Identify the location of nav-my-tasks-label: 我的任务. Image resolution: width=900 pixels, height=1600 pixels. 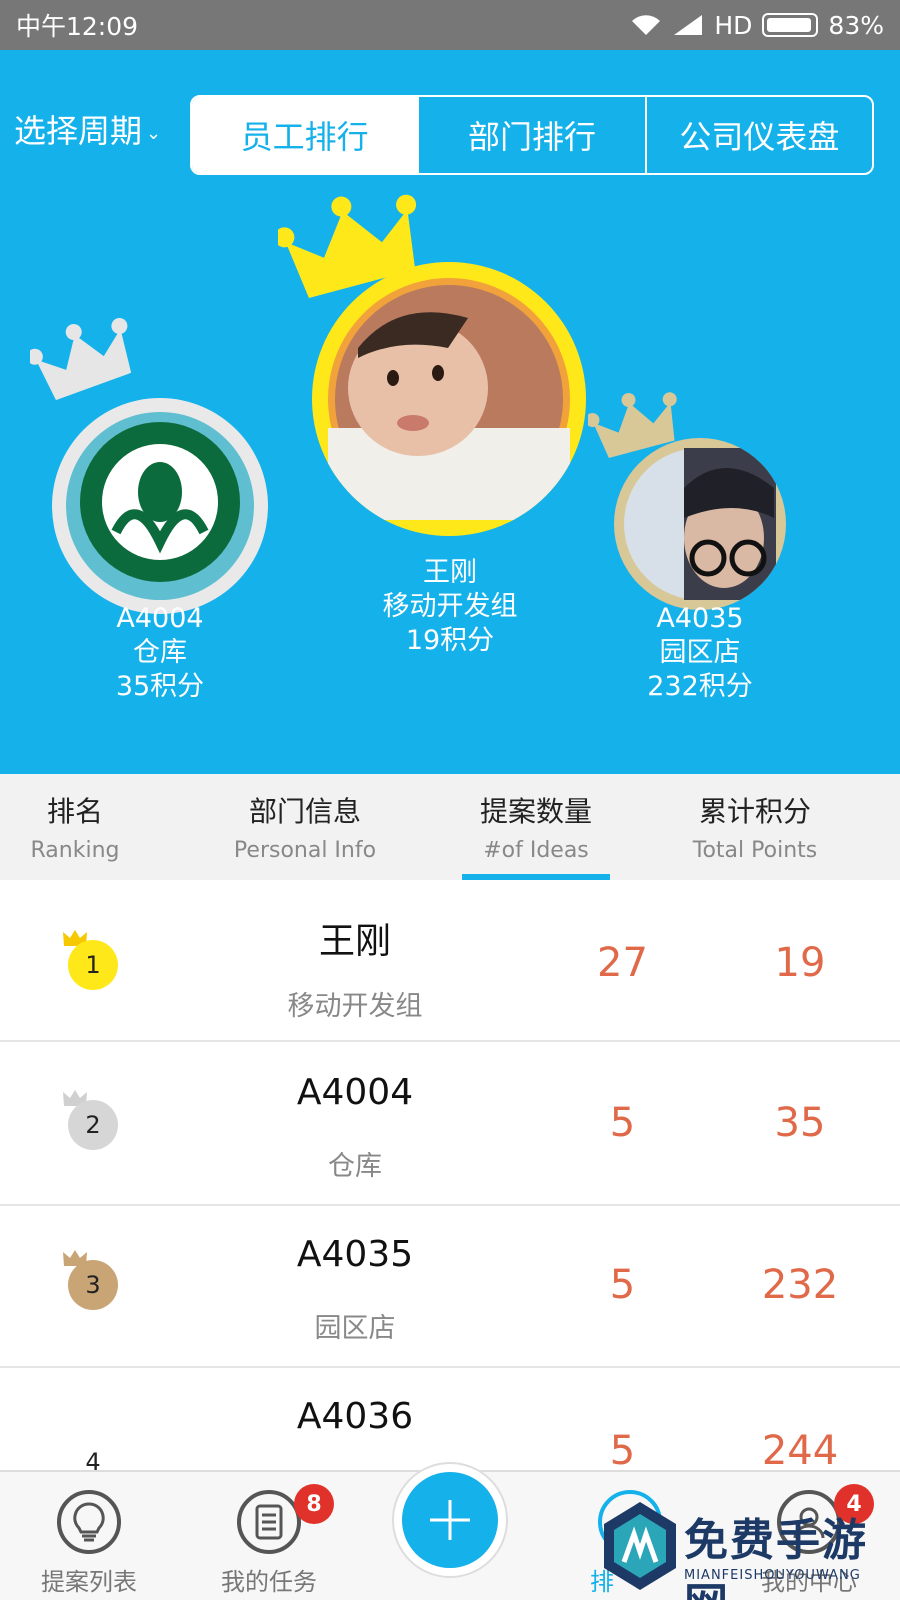
(269, 1582).